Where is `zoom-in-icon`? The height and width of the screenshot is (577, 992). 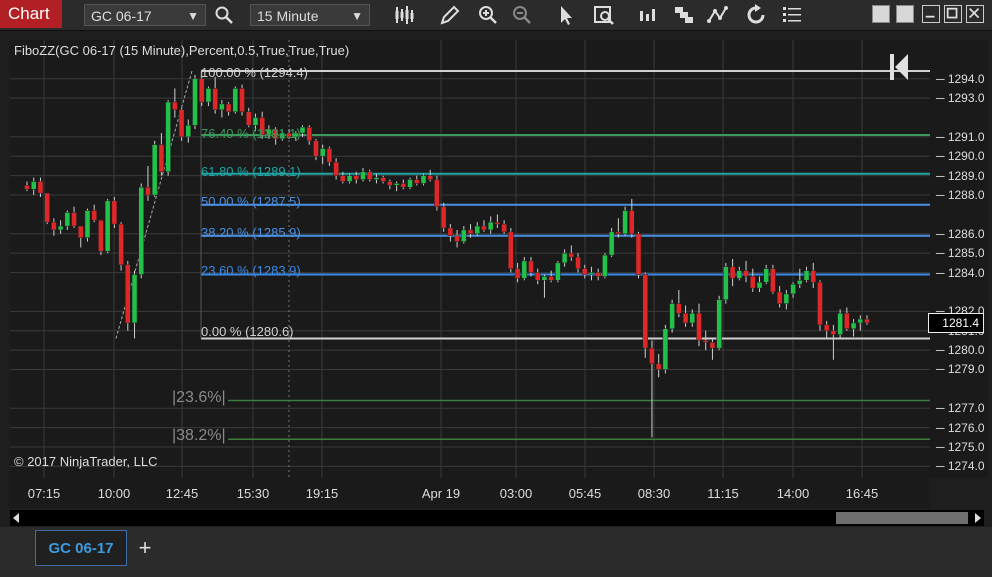
zoom-in-icon is located at coordinates (488, 15).